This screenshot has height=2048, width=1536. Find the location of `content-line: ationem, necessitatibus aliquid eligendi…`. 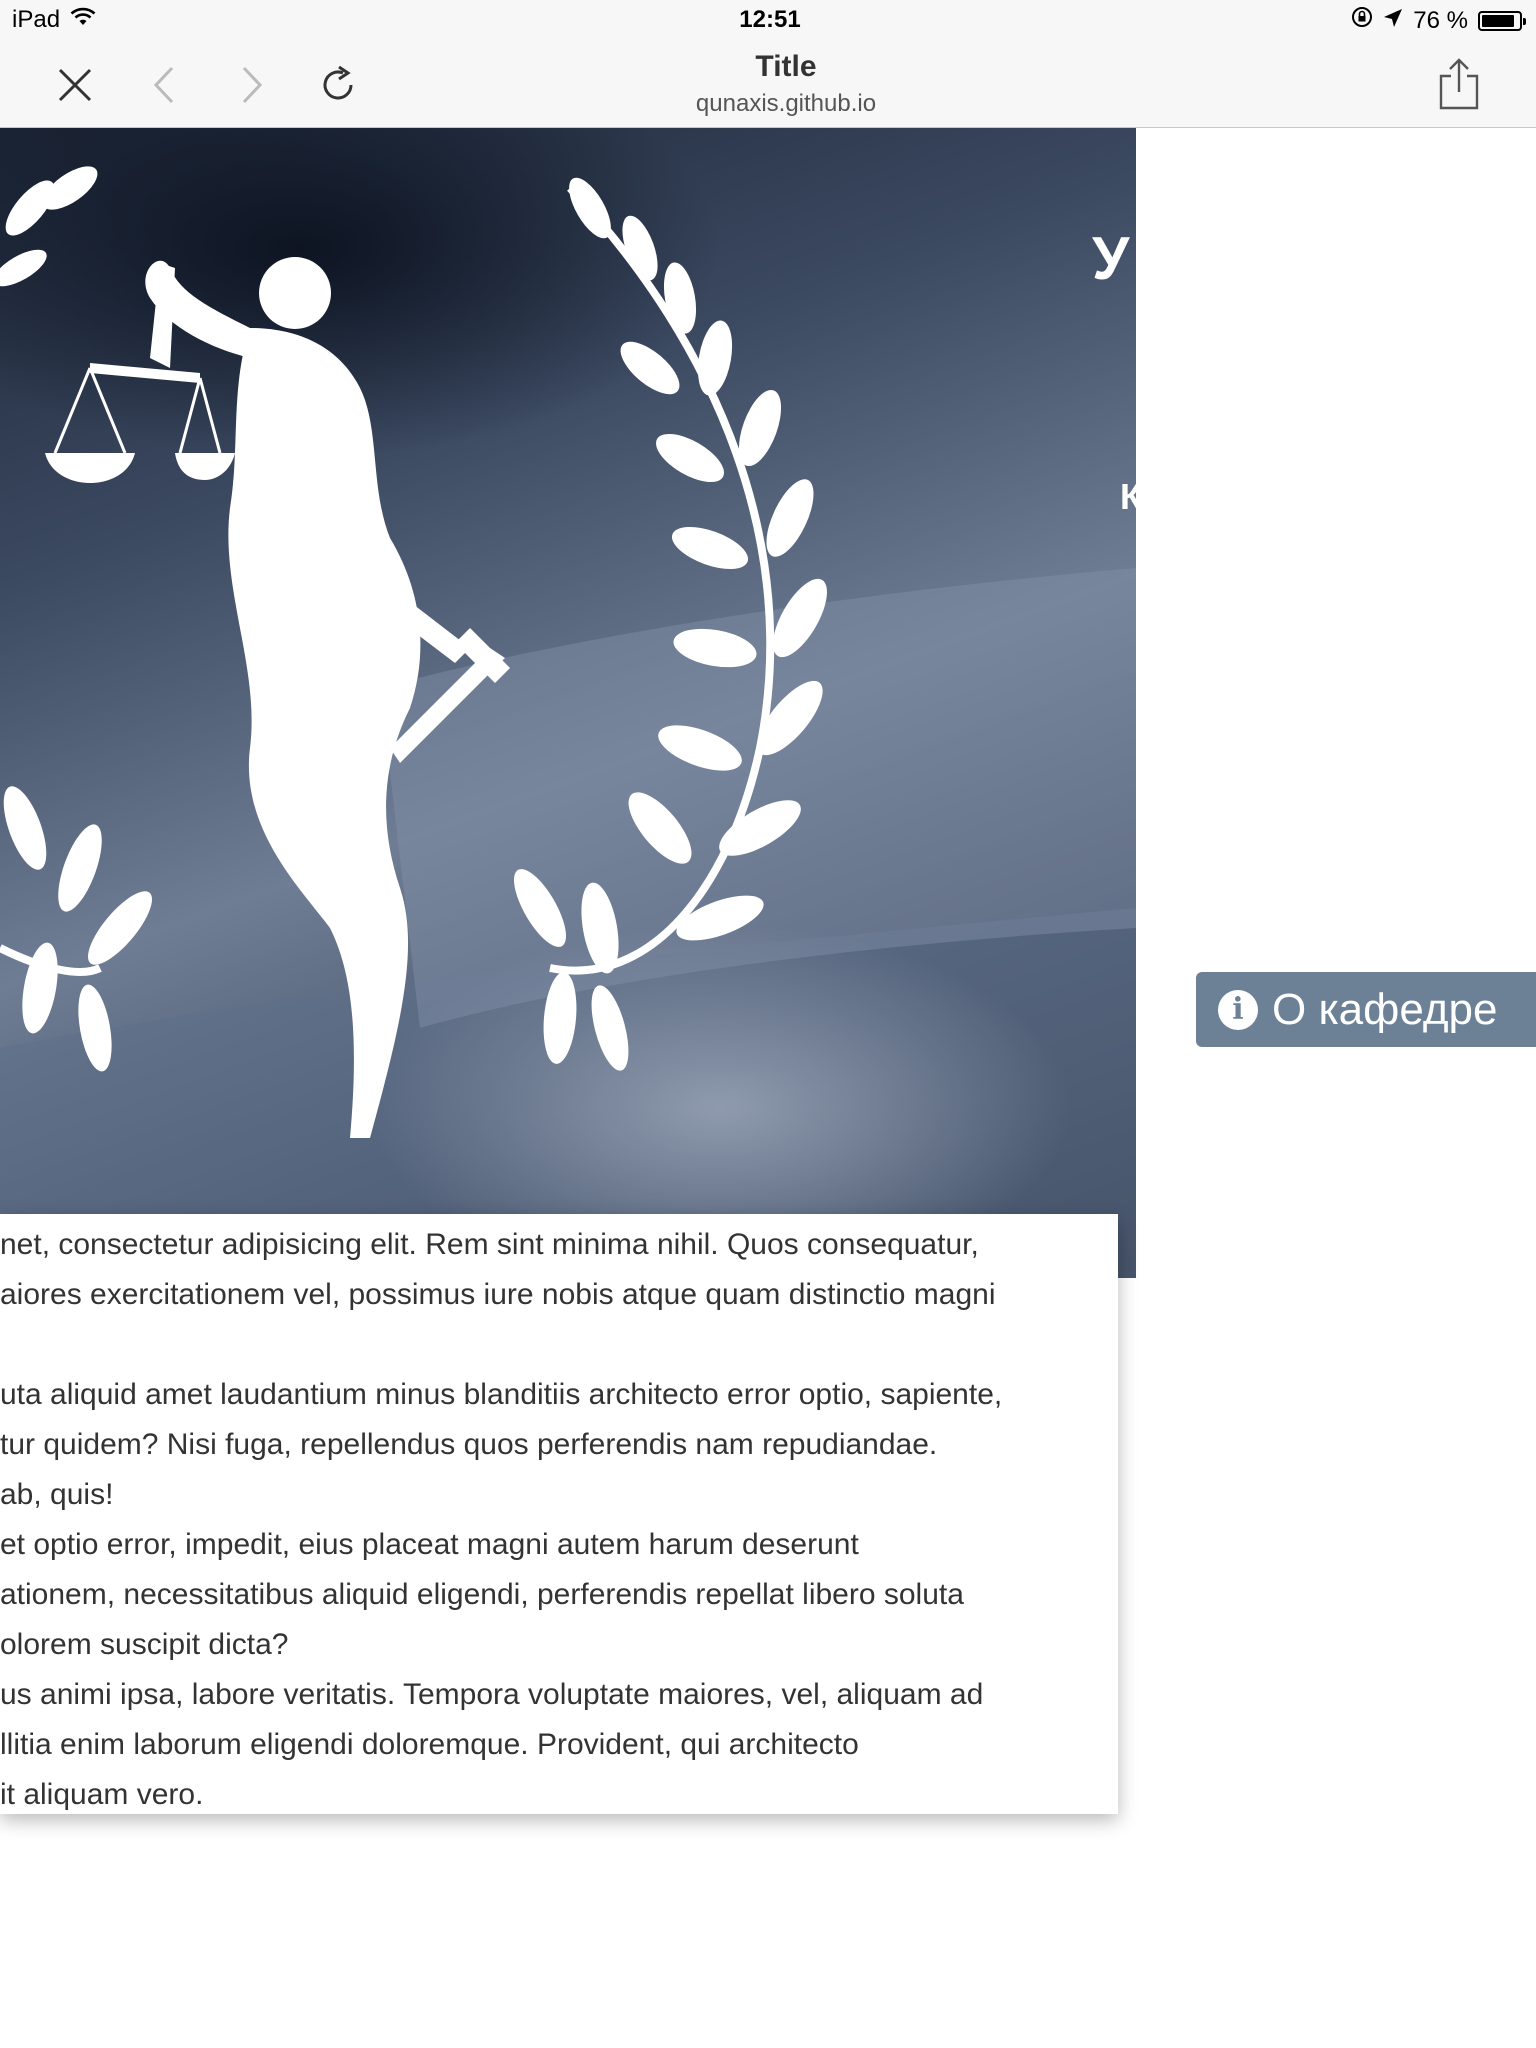

content-line: ationem, necessitatibus aliquid eligendi… is located at coordinates (482, 1594).